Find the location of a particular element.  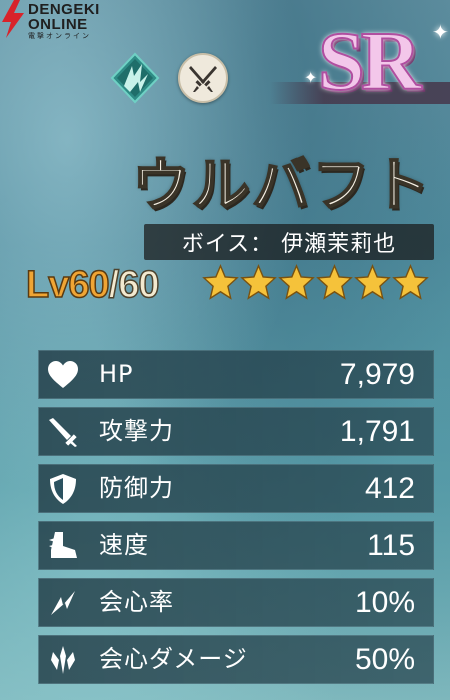

rarity-badge: SR is located at coordinates (369, 61).